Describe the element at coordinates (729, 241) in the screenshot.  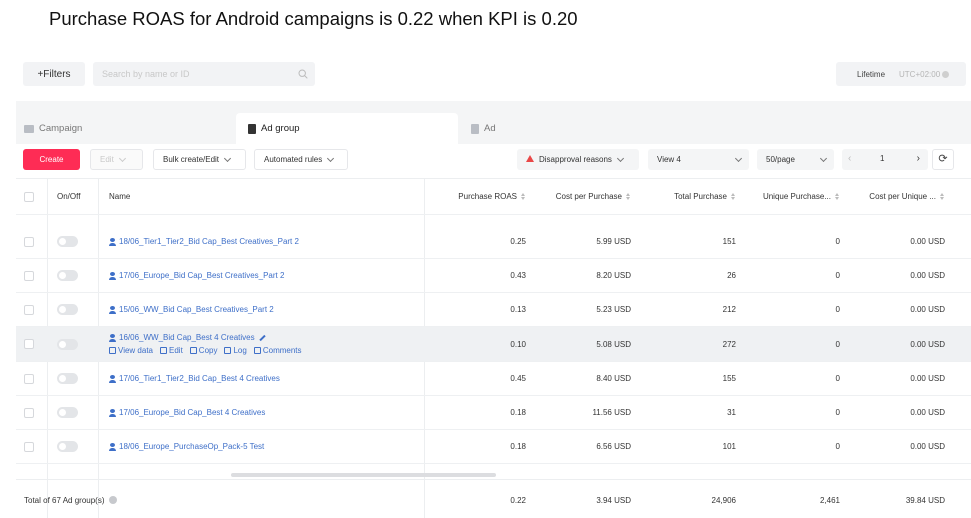
I see `tp-value: 151` at that location.